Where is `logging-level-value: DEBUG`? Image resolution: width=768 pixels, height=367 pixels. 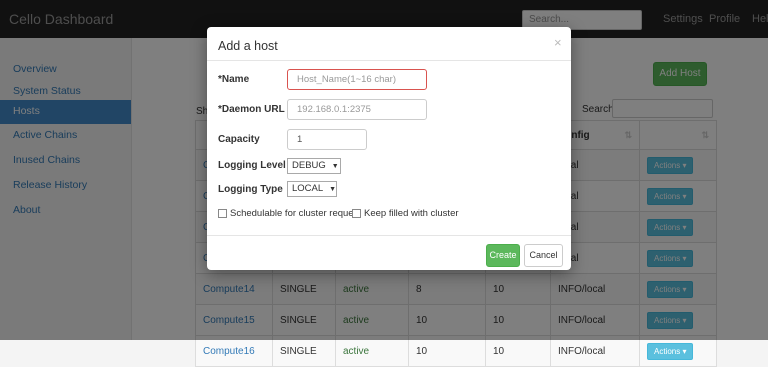
logging-level-value: DEBUG is located at coordinates (309, 165).